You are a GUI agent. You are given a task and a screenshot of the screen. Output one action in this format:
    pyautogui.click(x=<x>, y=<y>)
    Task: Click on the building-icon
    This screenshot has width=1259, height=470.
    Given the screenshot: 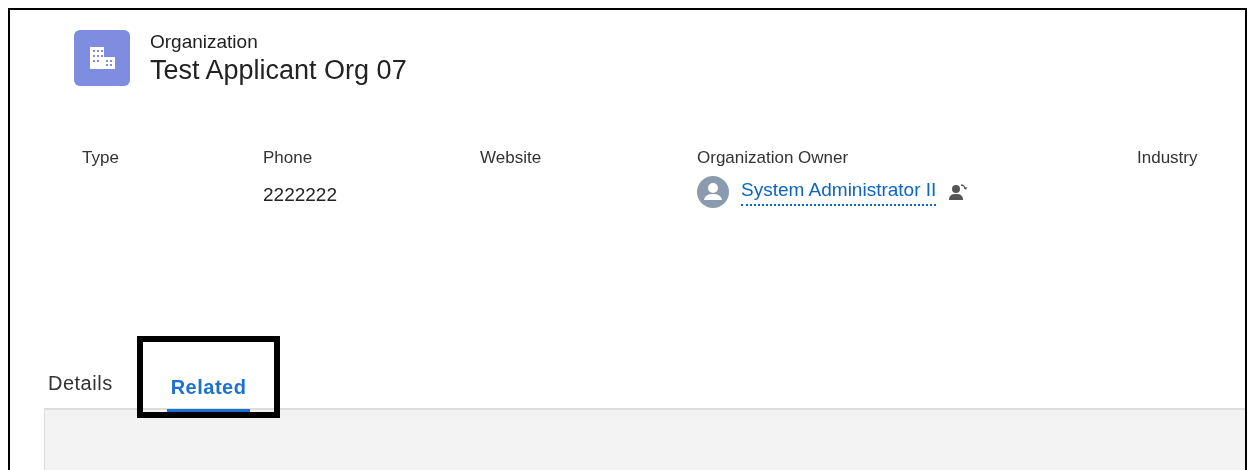 What is the action you would take?
    pyautogui.click(x=102, y=58)
    